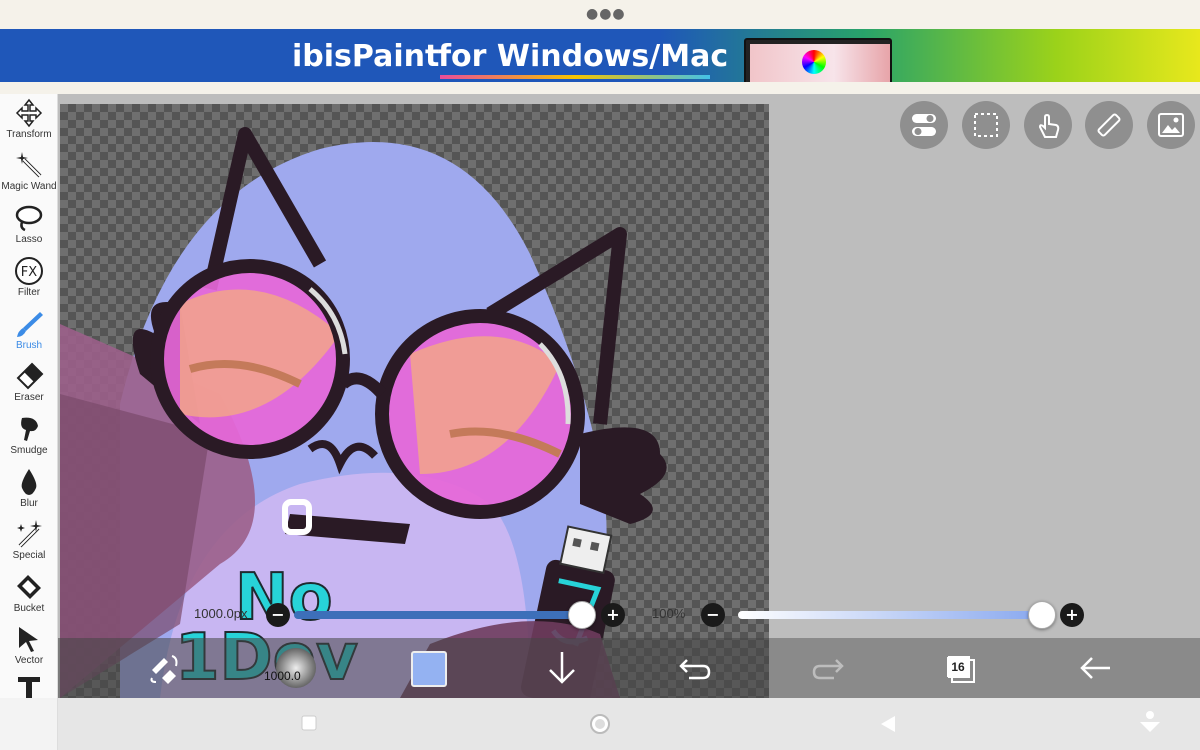  I want to click on brush-icon, so click(30, 324).